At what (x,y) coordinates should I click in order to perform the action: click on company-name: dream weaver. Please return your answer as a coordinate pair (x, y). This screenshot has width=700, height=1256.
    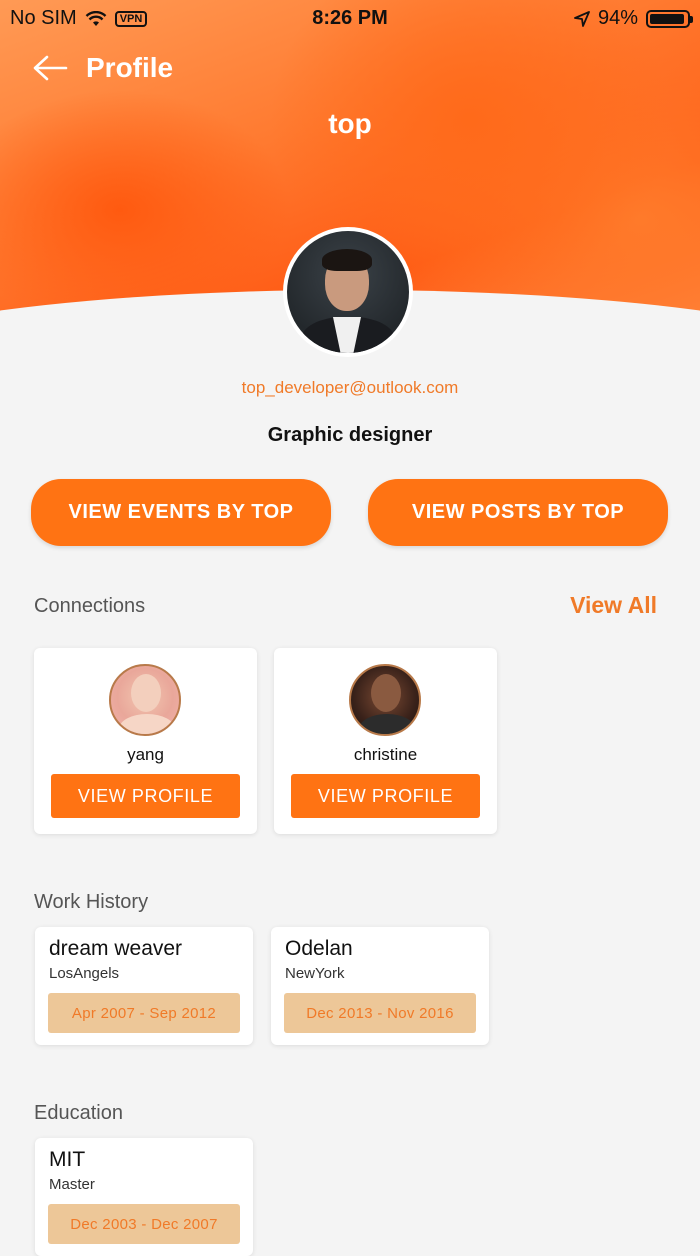
    Looking at the image, I should click on (116, 948).